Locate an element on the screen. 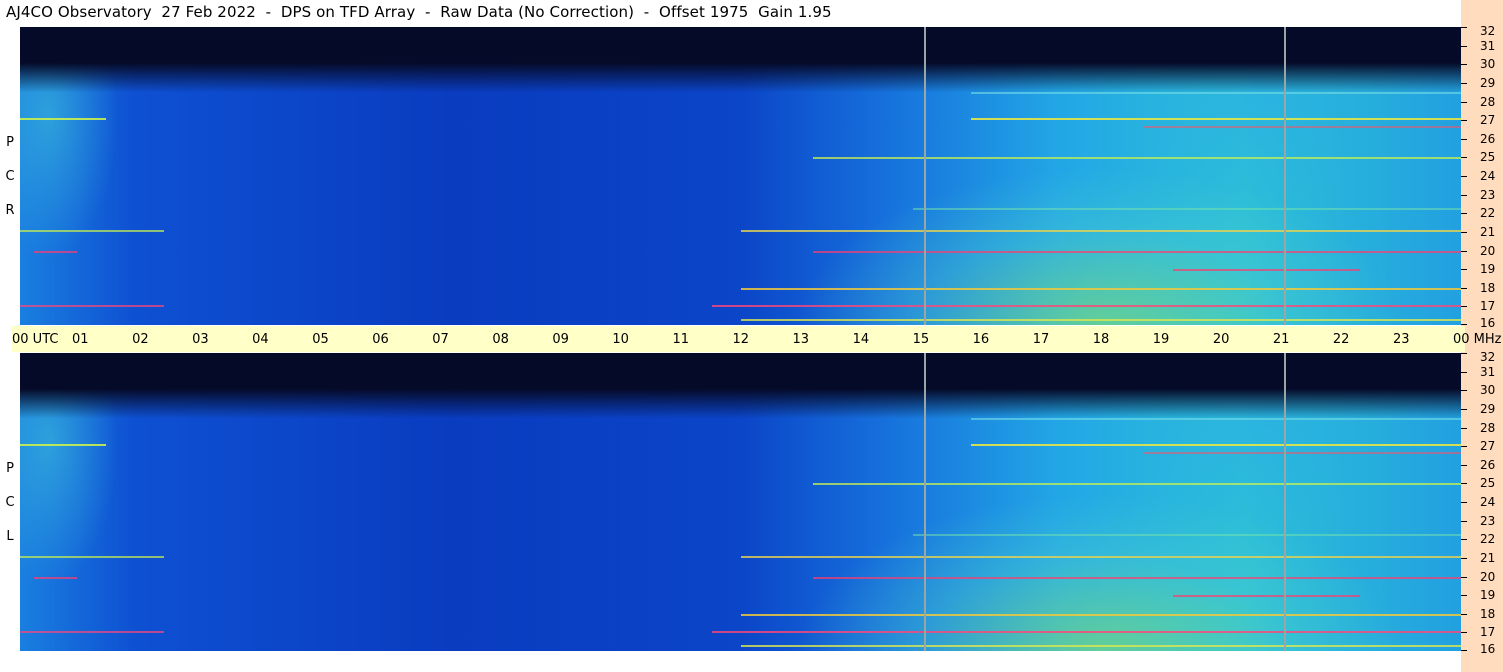 This screenshot has width=1503, height=672. utc-tick-label: 09 is located at coordinates (560, 339).